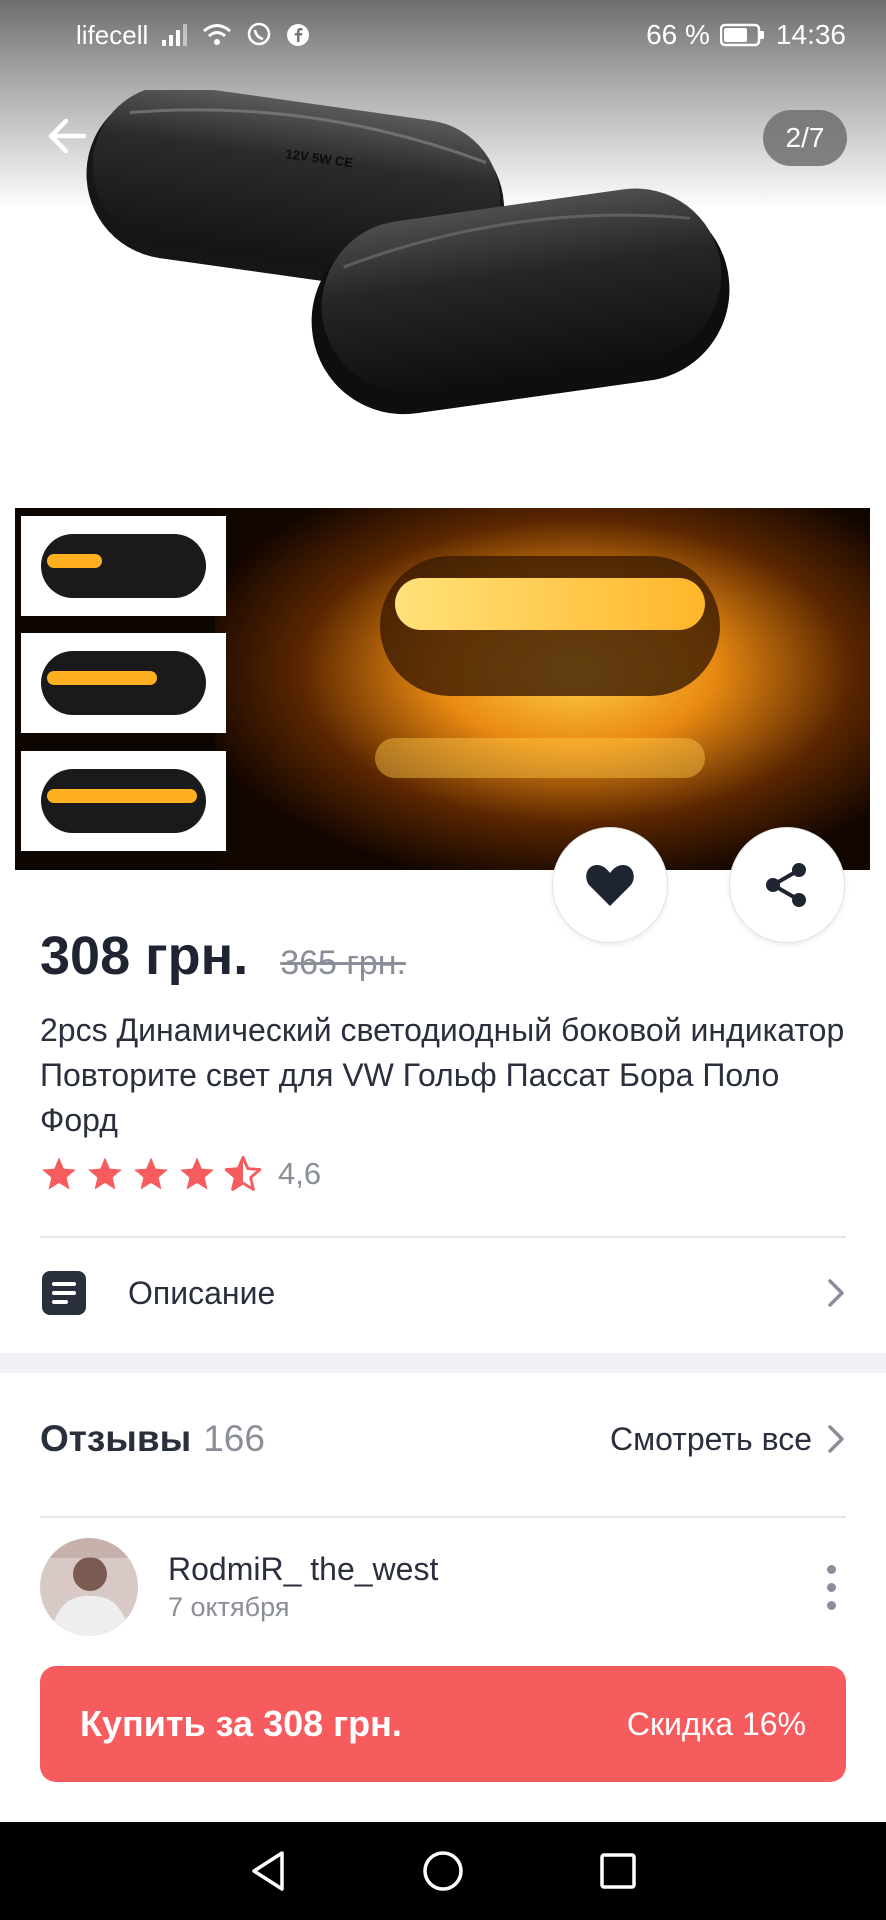 The width and height of the screenshot is (886, 1920). I want to click on triangle-back-icon, so click(267, 1871).